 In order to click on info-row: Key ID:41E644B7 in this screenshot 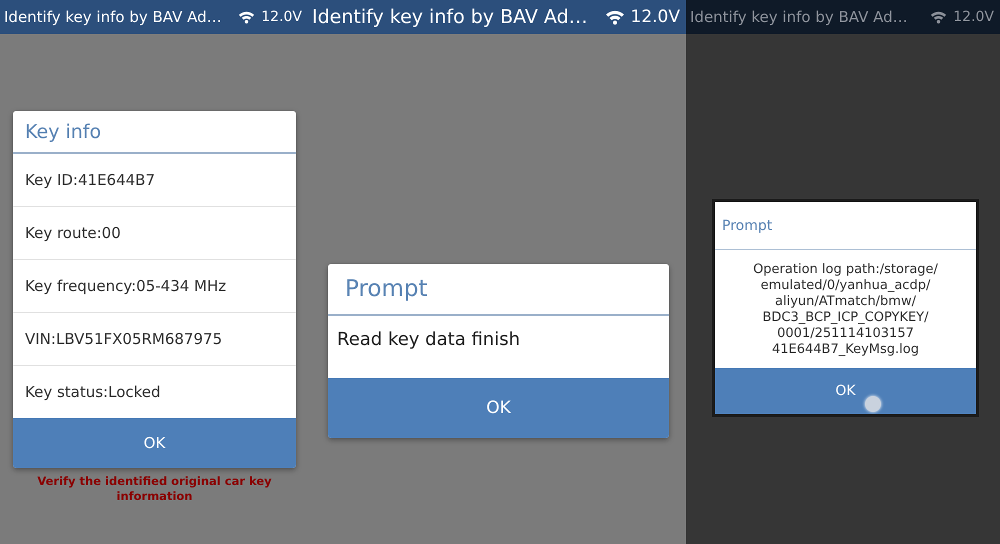, I will do `click(154, 180)`.